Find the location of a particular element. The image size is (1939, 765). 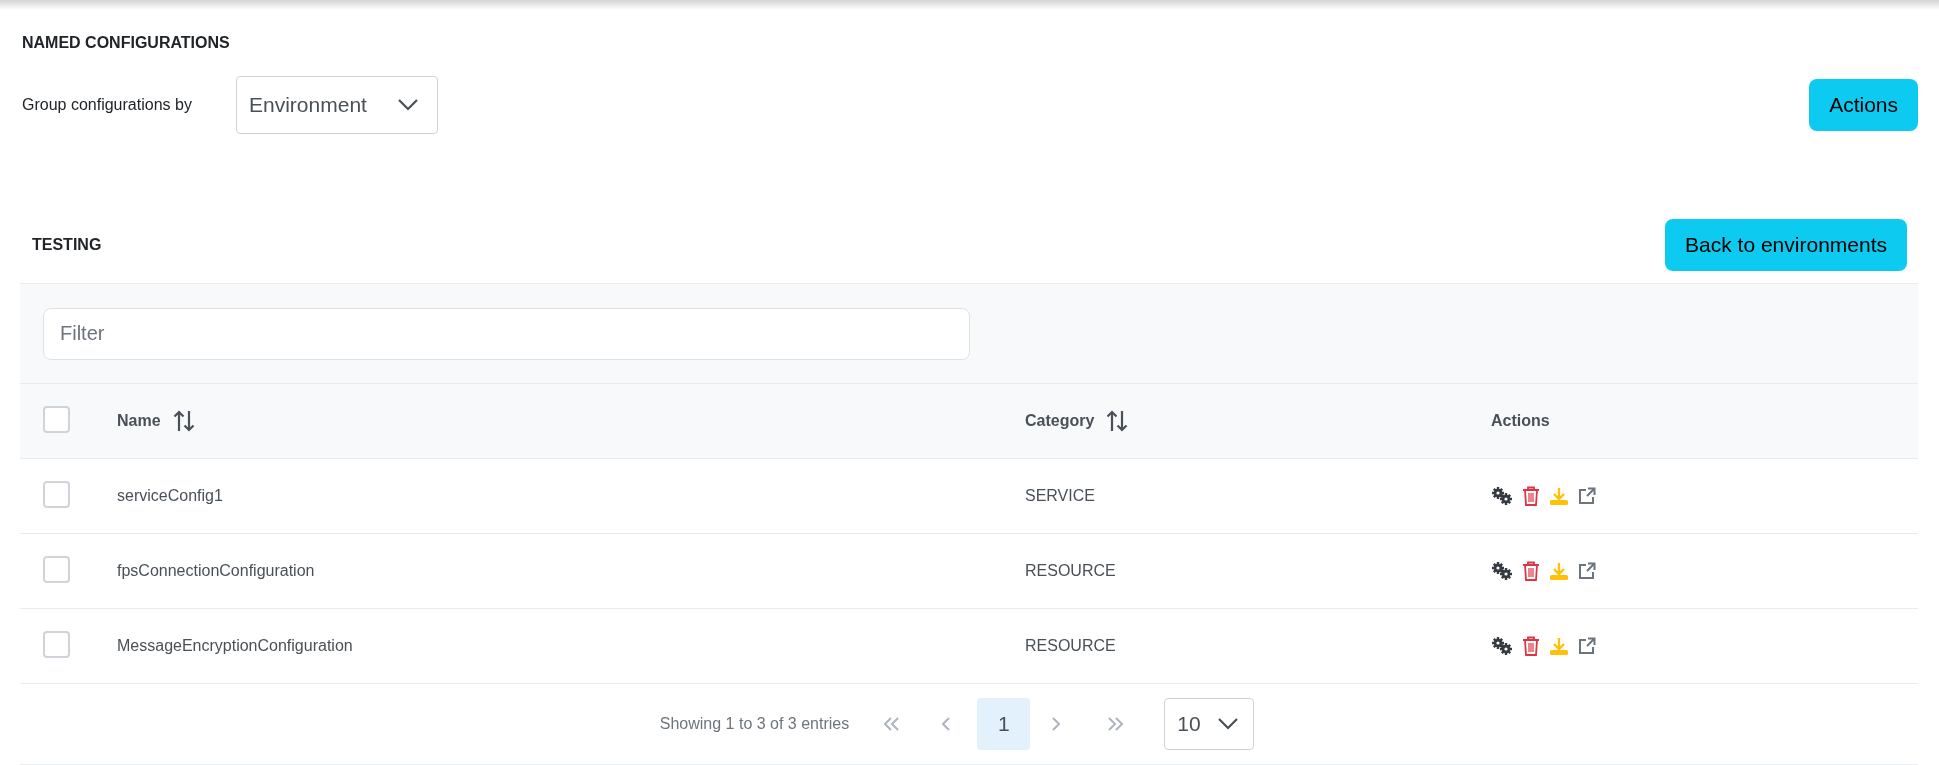

table-cell-text: serviceConfig1 is located at coordinates (170, 496).